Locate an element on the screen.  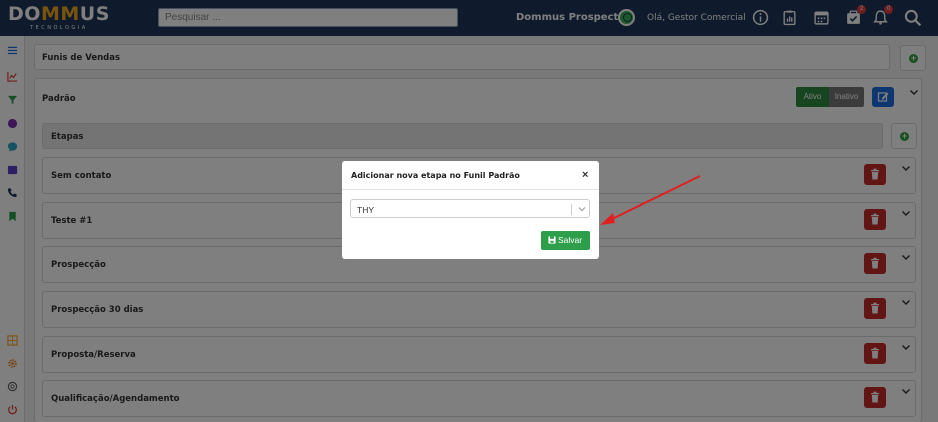
save-button: Salvar is located at coordinates (565, 240).